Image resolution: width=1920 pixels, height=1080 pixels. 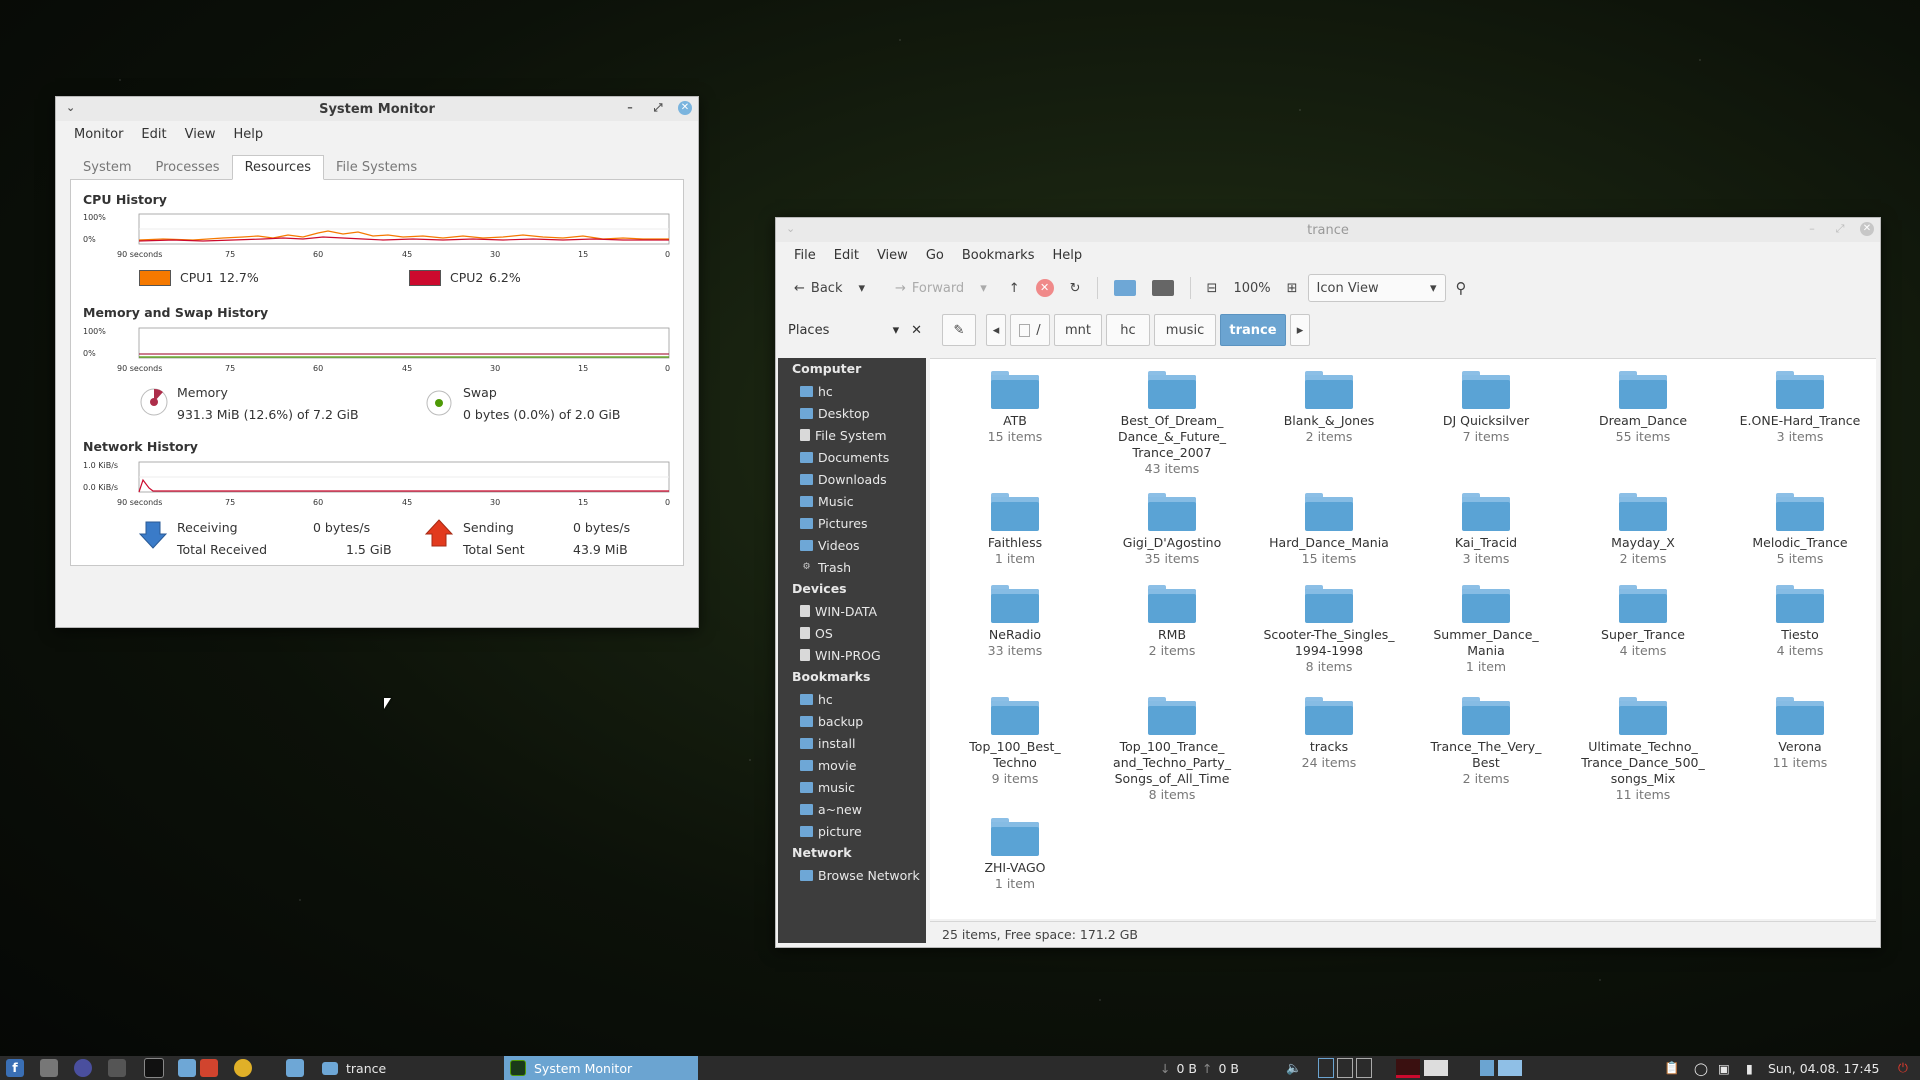 What do you see at coordinates (1422, 1068) in the screenshot?
I see `system-load-monitor` at bounding box center [1422, 1068].